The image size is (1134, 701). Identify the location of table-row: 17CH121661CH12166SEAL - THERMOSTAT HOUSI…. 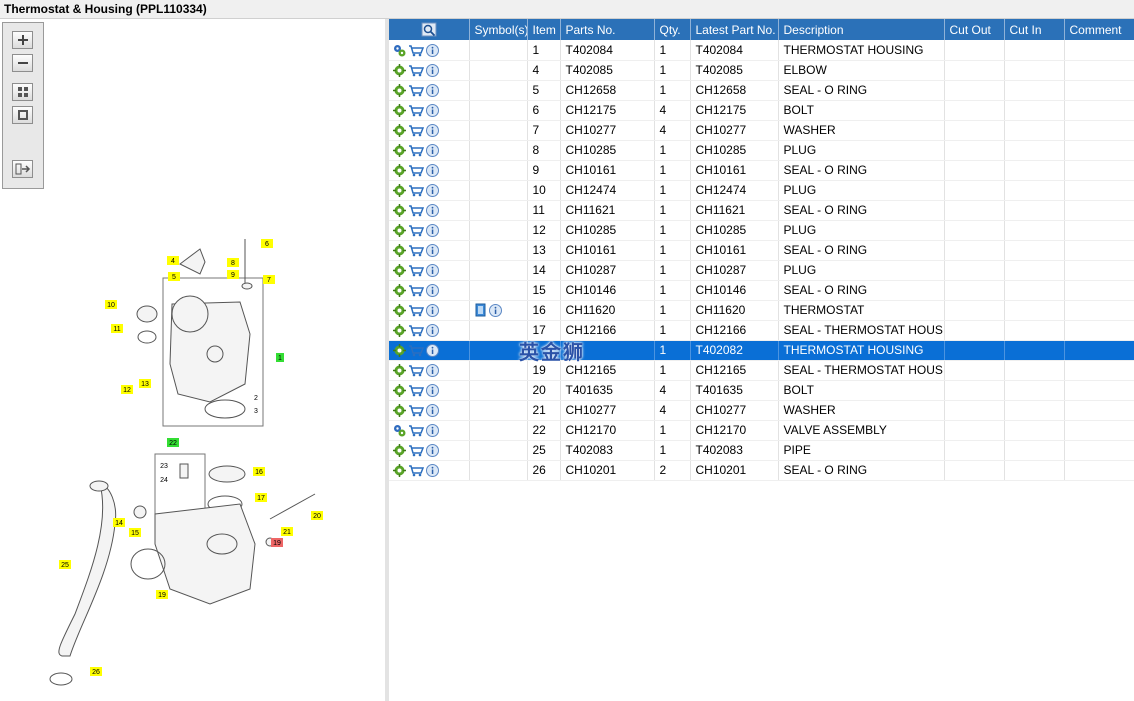
(761, 330).